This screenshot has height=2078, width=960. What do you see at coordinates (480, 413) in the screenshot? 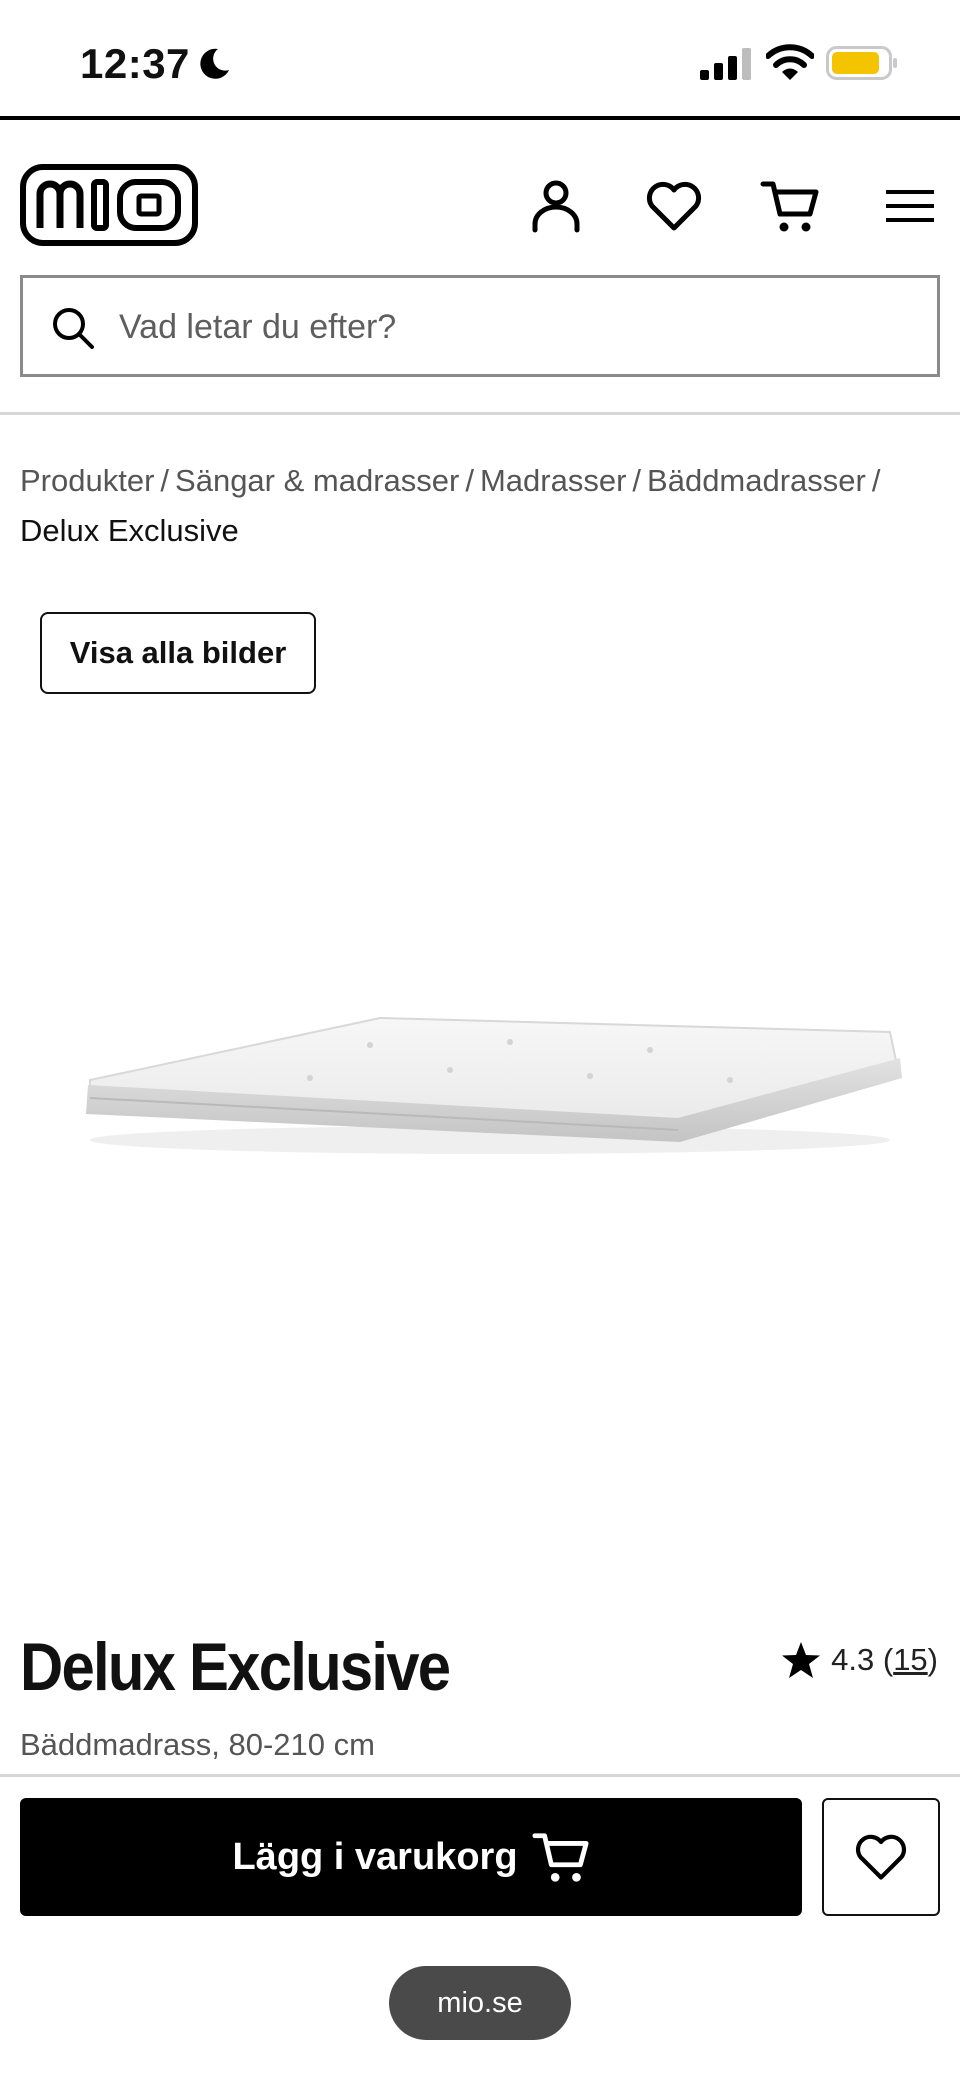
I see `header-divider` at bounding box center [480, 413].